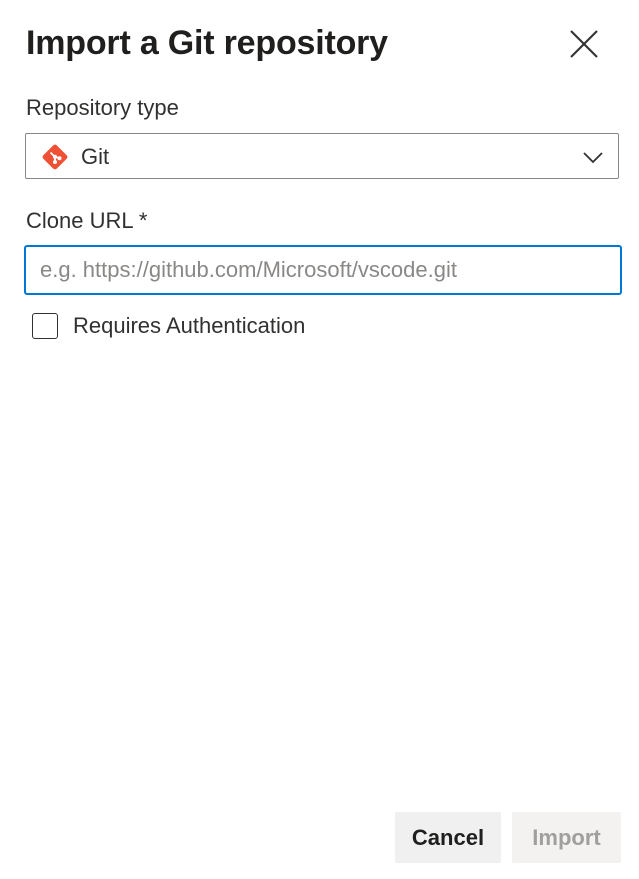  Describe the element at coordinates (102, 107) in the screenshot. I see `repository-type-label: Repository type` at that location.